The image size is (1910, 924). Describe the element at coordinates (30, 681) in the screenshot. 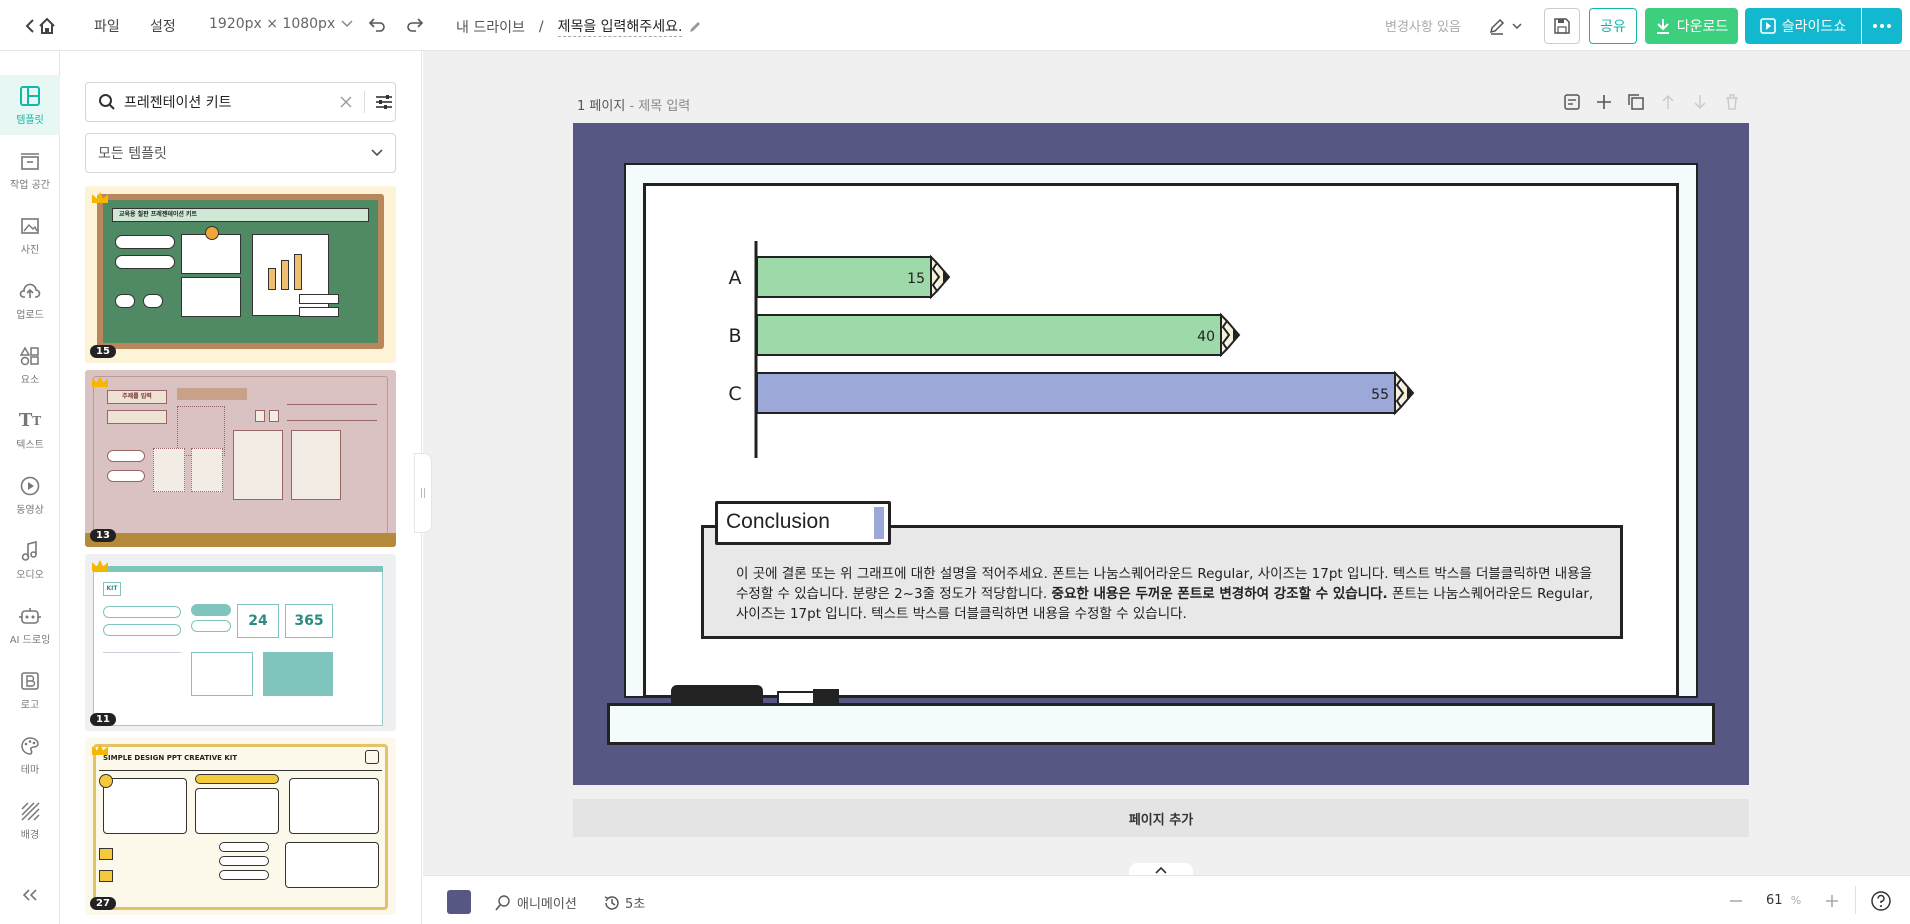

I see `logo-icon` at that location.